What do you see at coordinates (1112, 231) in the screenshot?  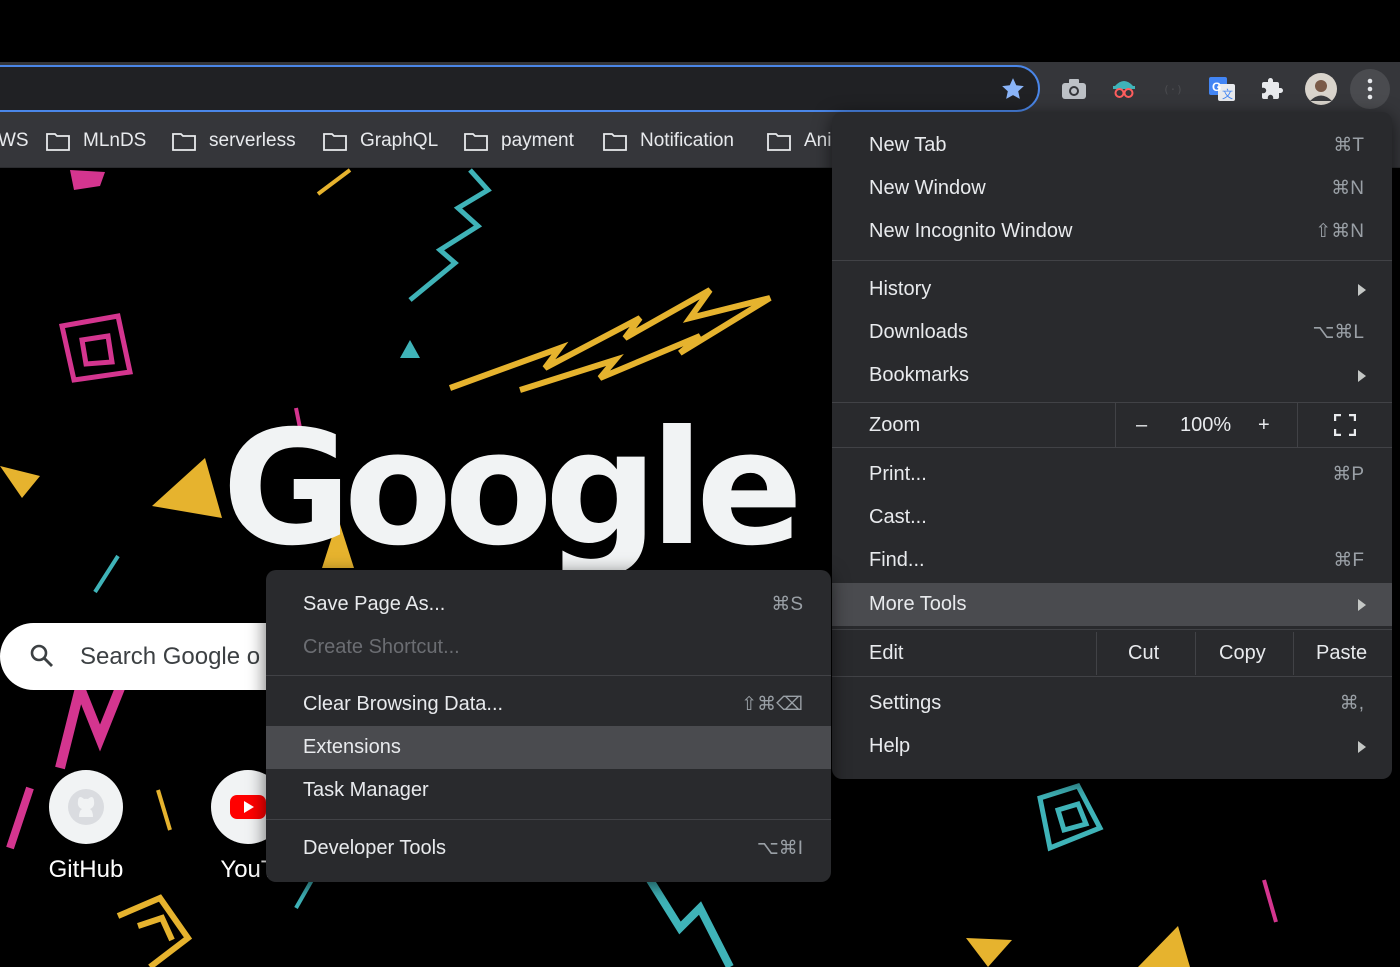 I see `menu-item-new-incognito-window: New Incognito Window ⇧⌘N` at bounding box center [1112, 231].